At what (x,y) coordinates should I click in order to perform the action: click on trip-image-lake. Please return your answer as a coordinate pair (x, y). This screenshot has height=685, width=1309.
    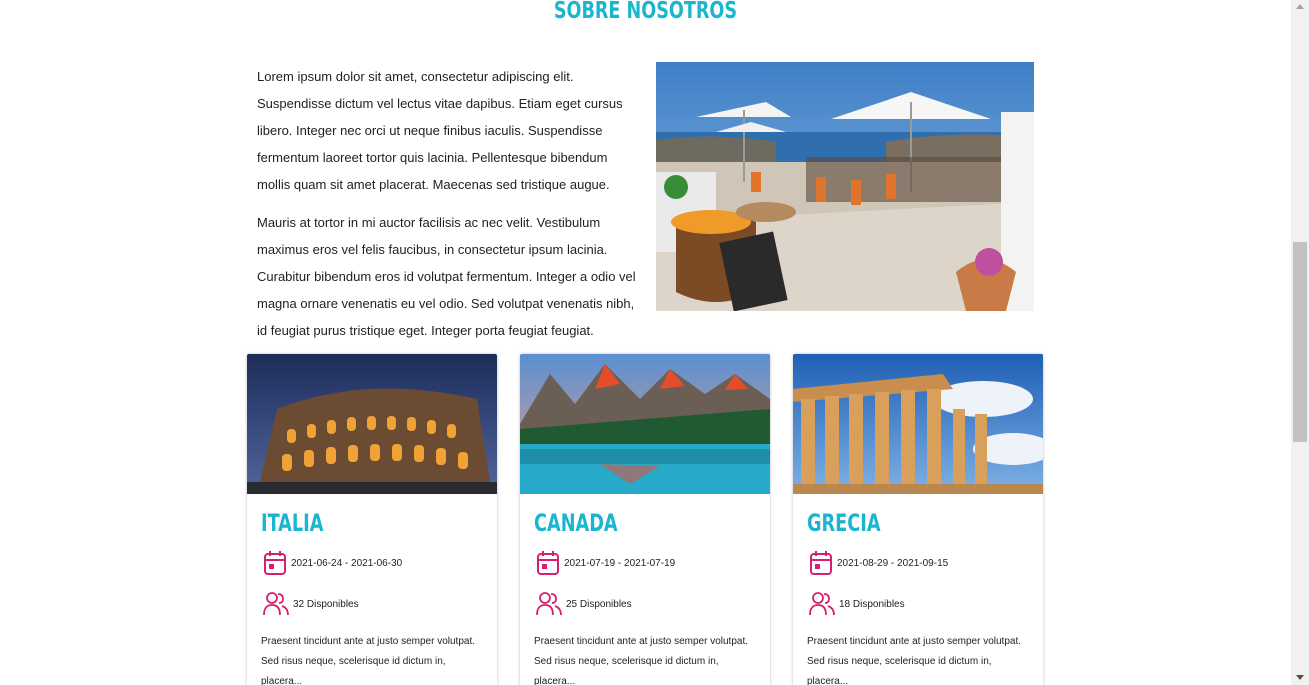
    Looking at the image, I should click on (645, 424).